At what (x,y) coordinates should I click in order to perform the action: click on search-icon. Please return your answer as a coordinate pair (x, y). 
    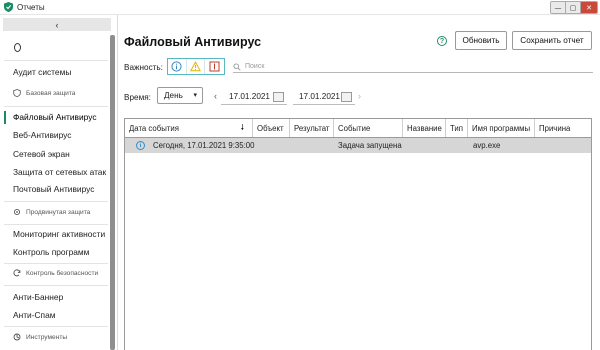
    Looking at the image, I should click on (237, 66).